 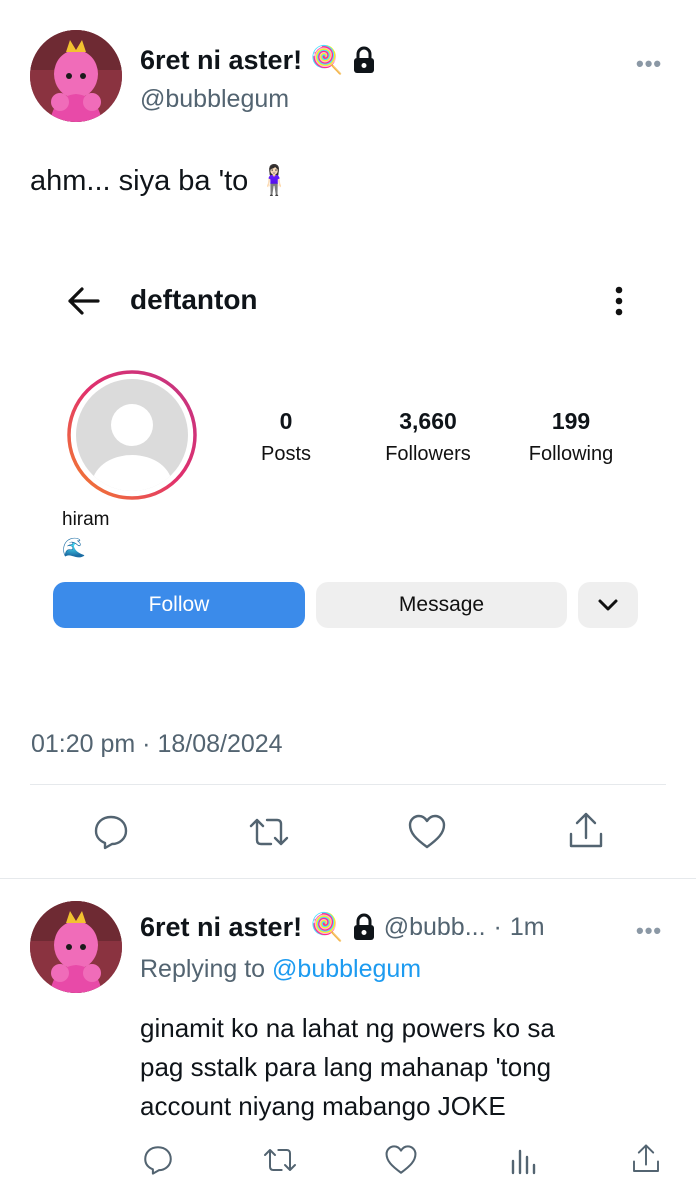 What do you see at coordinates (84, 301) in the screenshot?
I see `back-arrow-icon` at bounding box center [84, 301].